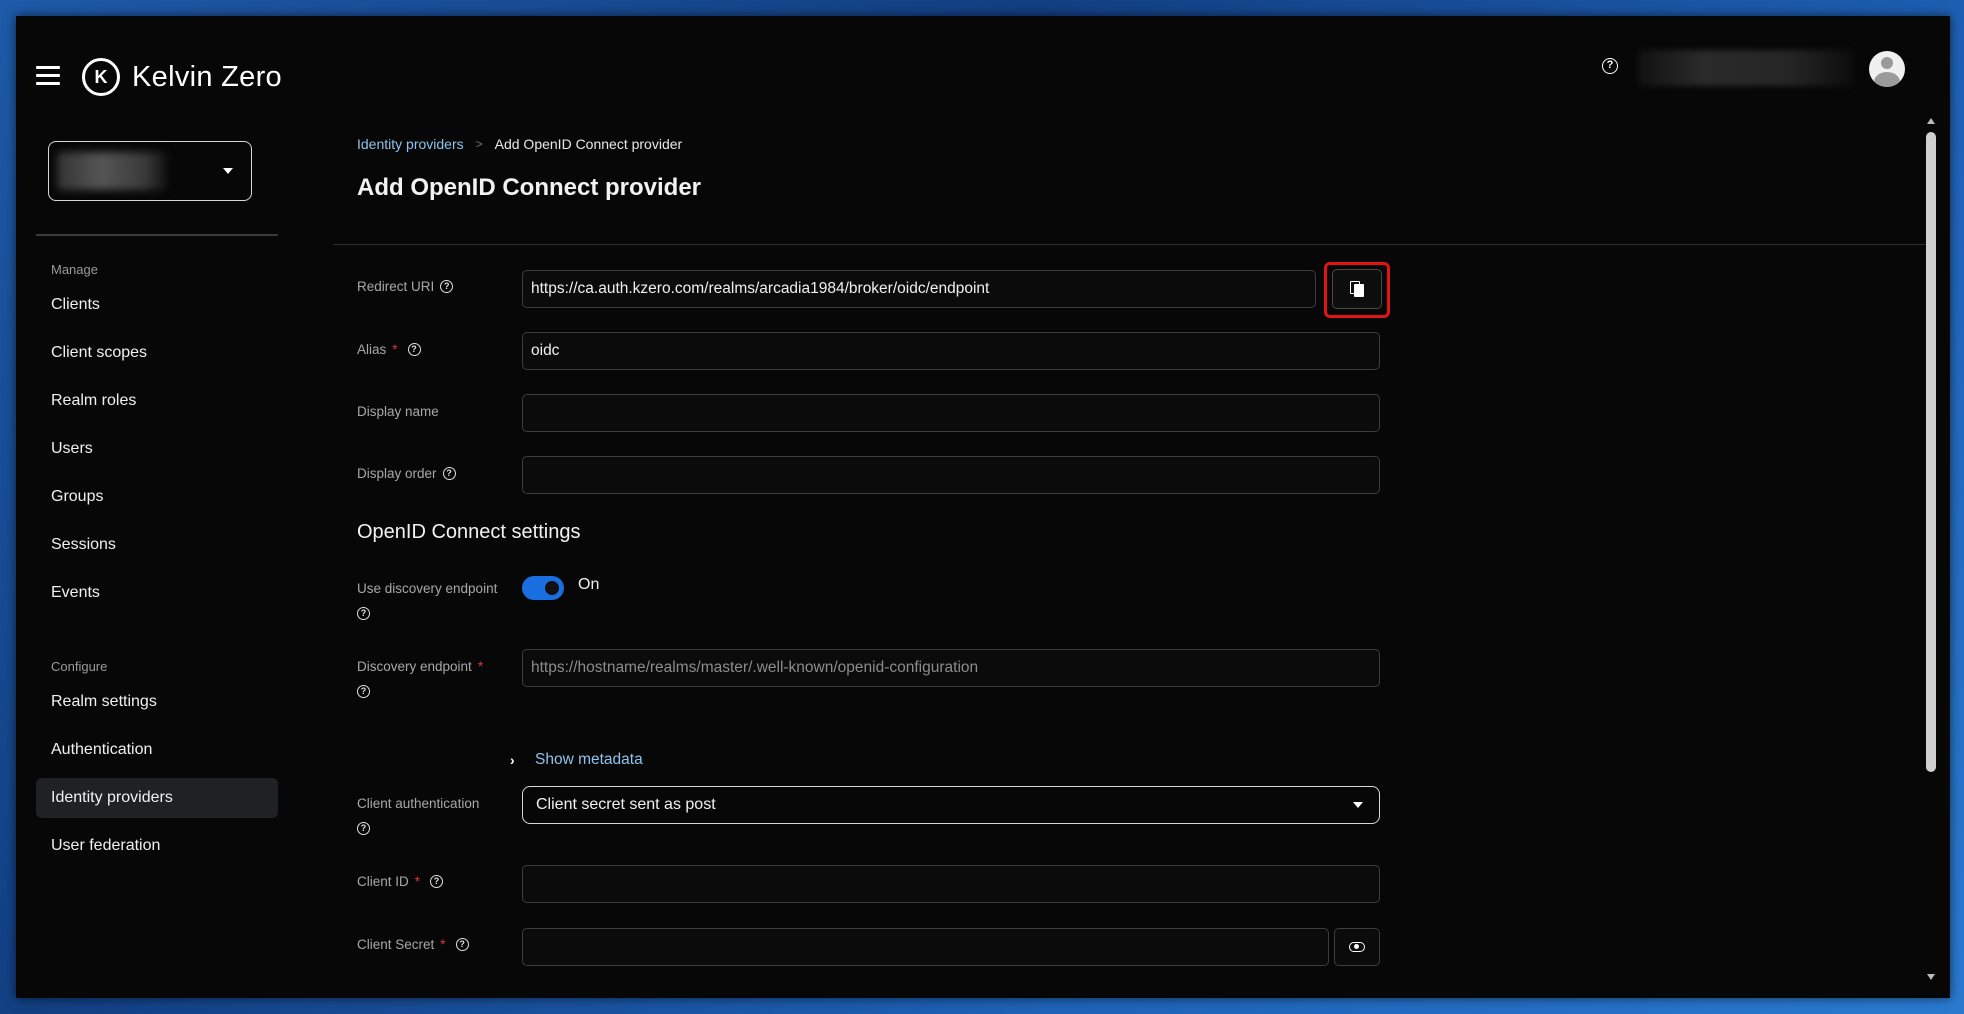  What do you see at coordinates (400, 881) in the screenshot?
I see `client-id-label: Client ID * ?` at bounding box center [400, 881].